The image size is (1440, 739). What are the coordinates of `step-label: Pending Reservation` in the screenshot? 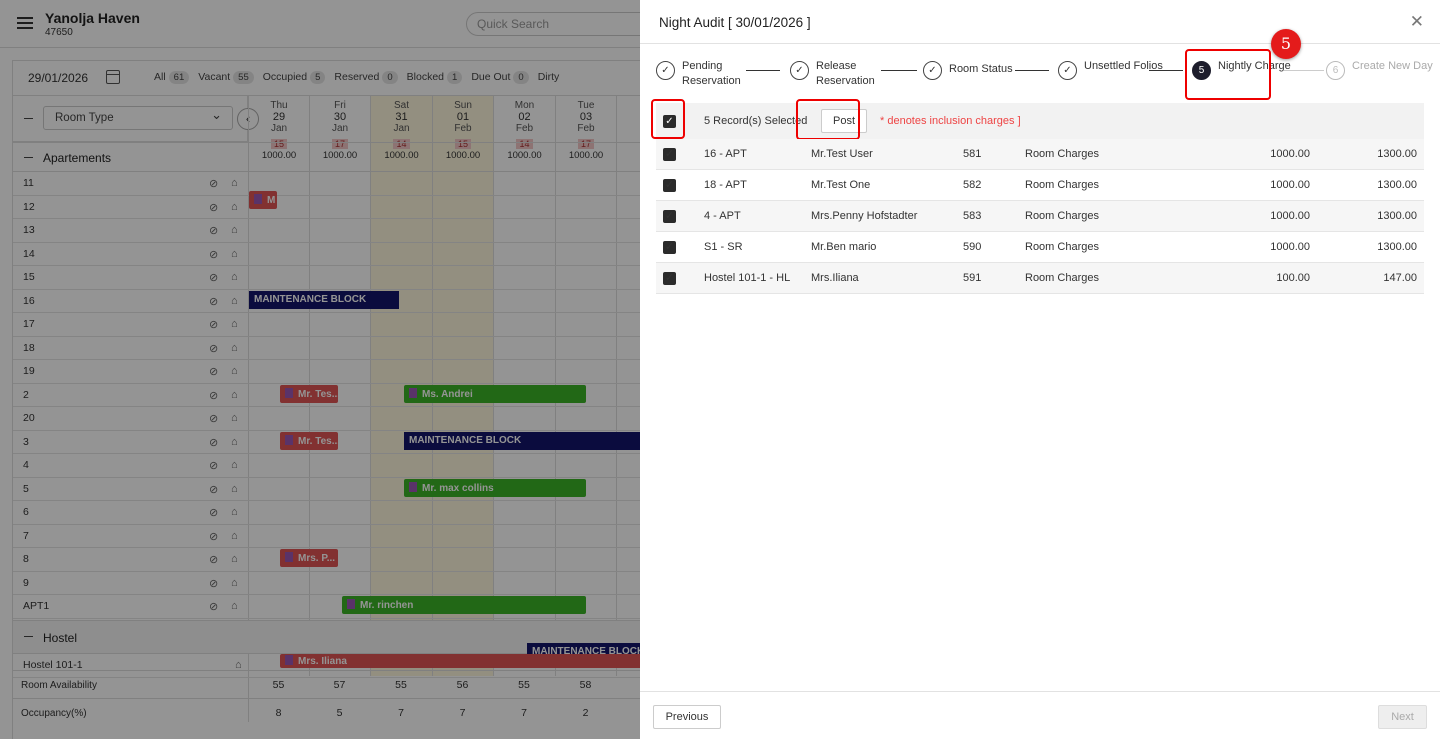 It's located at (711, 73).